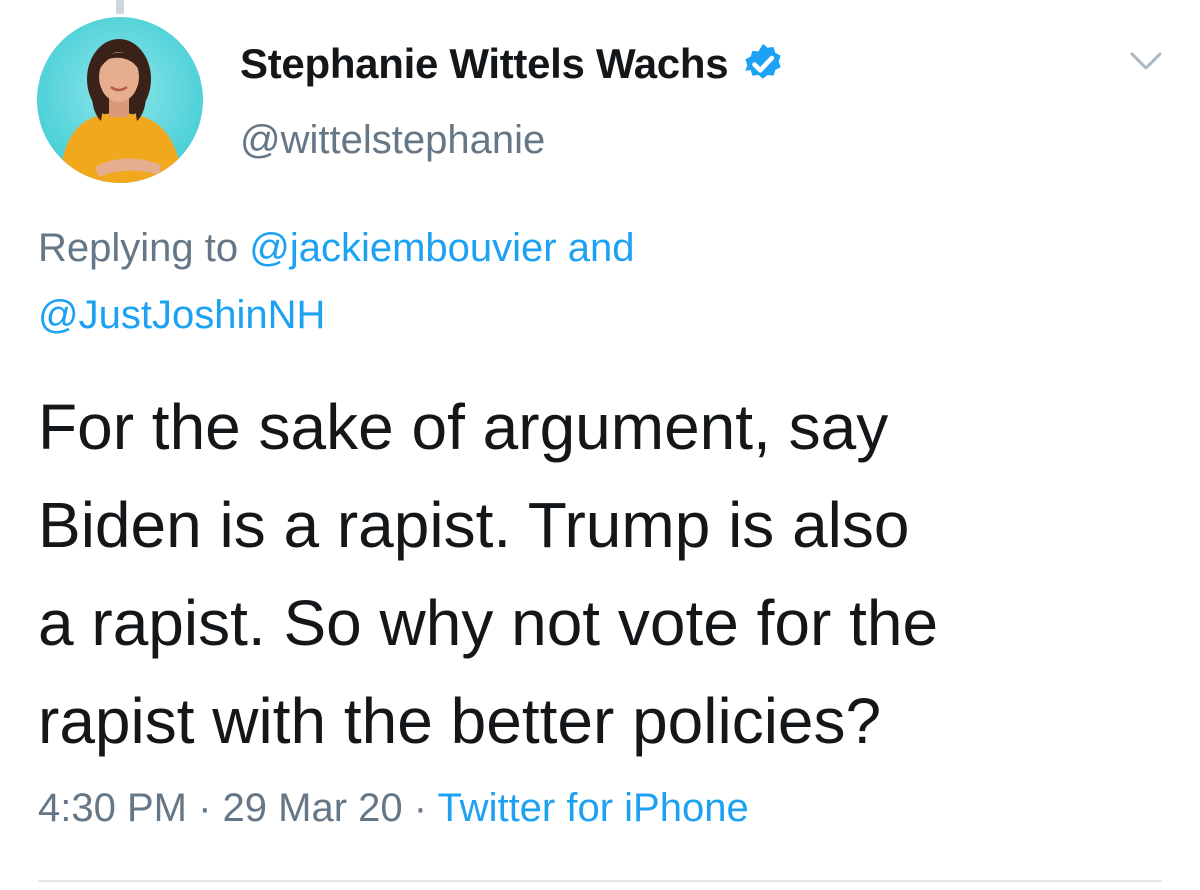  I want to click on tweet-source-link: Twitter for iPhone, so click(592, 808).